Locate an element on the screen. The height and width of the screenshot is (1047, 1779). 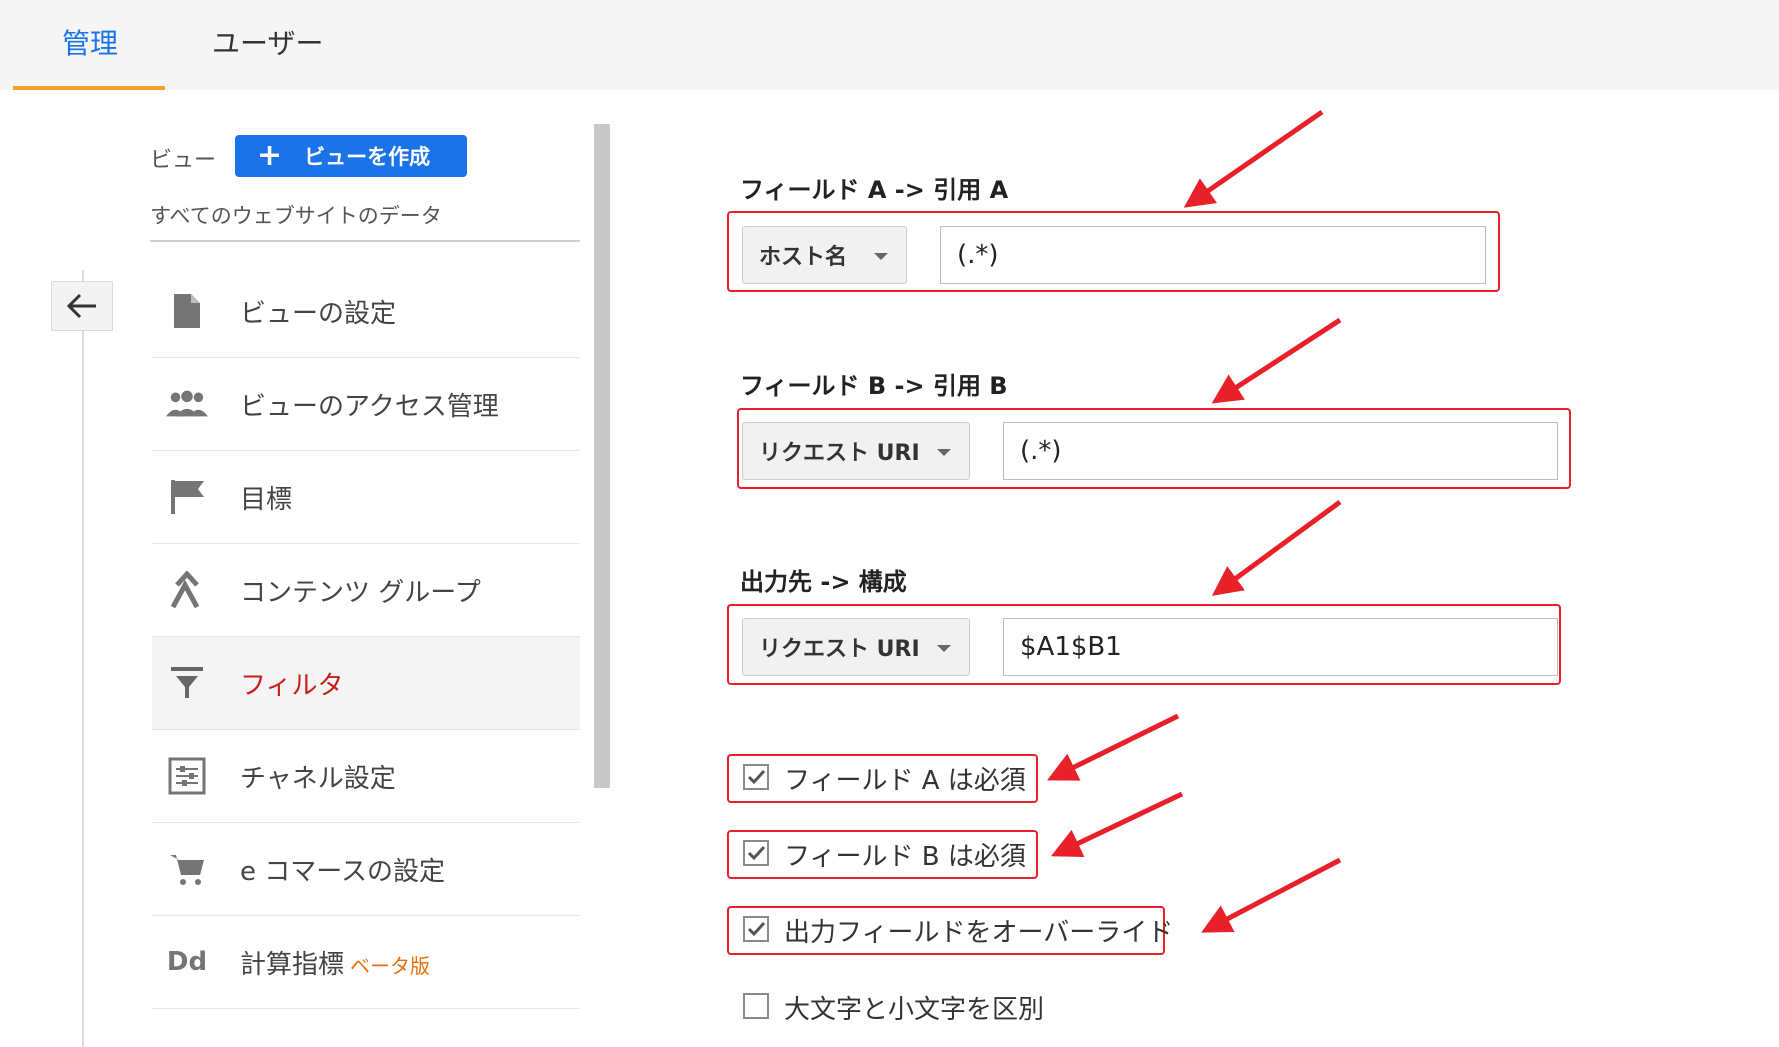
override-output-checkbox is located at coordinates (756, 929).